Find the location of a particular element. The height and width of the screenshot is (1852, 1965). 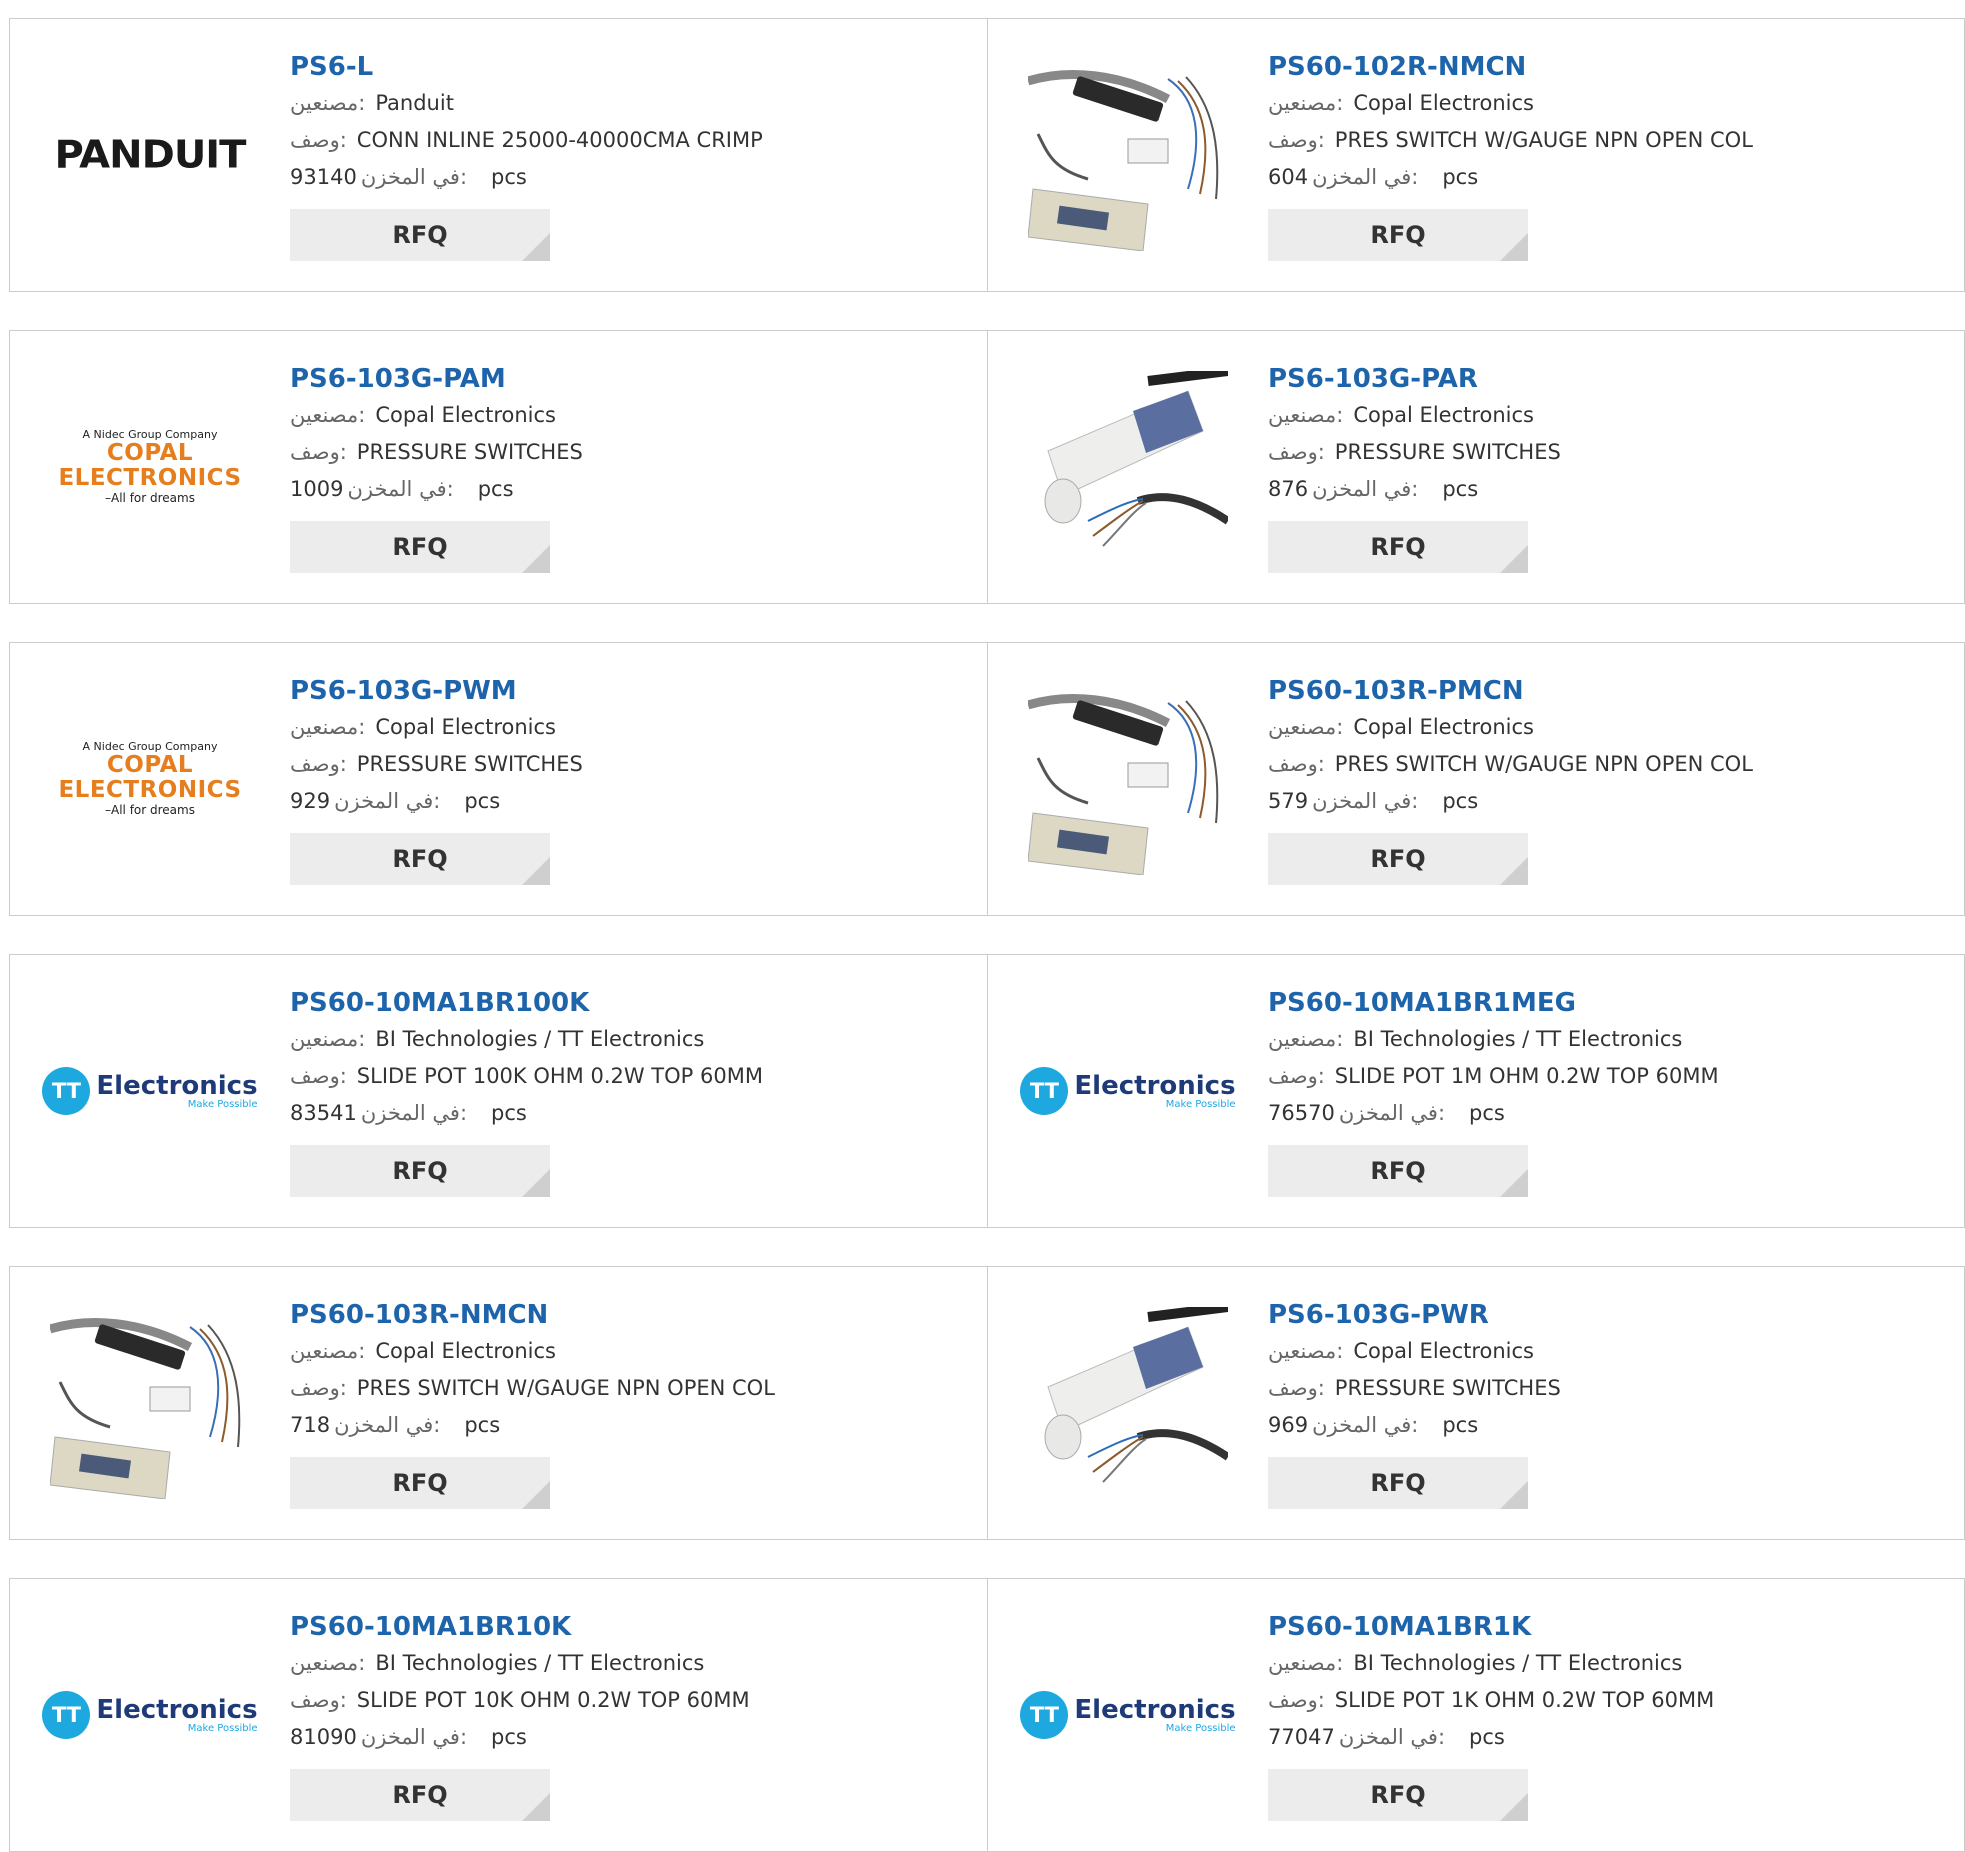

part-number-link: PS60-102R-NMCN is located at coordinates (1510, 67).